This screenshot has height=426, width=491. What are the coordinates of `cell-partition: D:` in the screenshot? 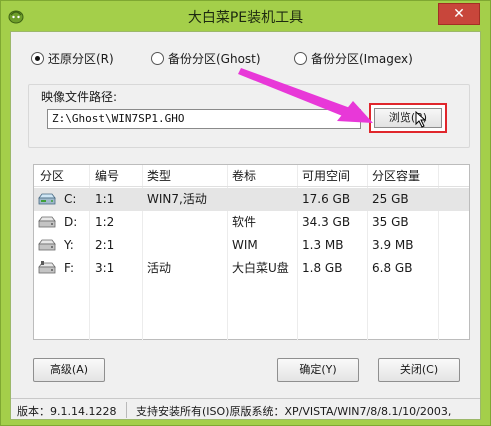 It's located at (71, 222).